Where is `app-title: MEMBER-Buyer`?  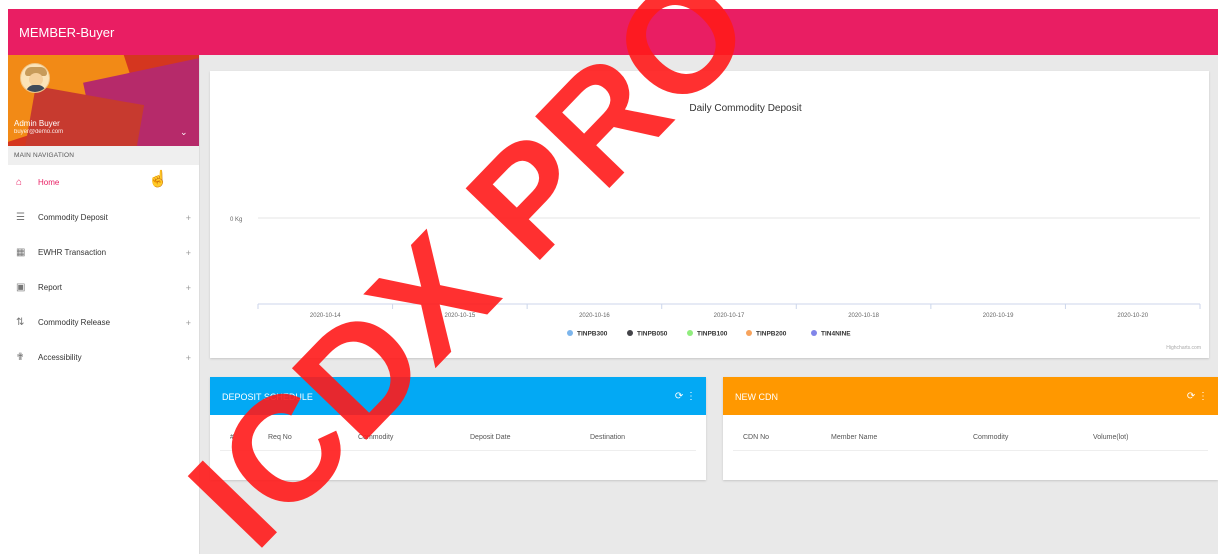
app-title: MEMBER-Buyer is located at coordinates (67, 32).